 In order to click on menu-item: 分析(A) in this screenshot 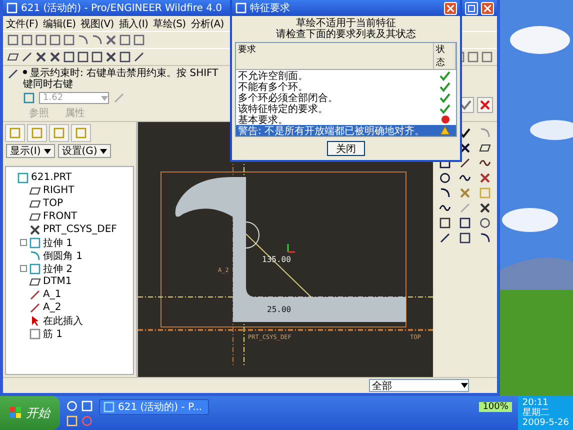, I will do `click(207, 23)`.